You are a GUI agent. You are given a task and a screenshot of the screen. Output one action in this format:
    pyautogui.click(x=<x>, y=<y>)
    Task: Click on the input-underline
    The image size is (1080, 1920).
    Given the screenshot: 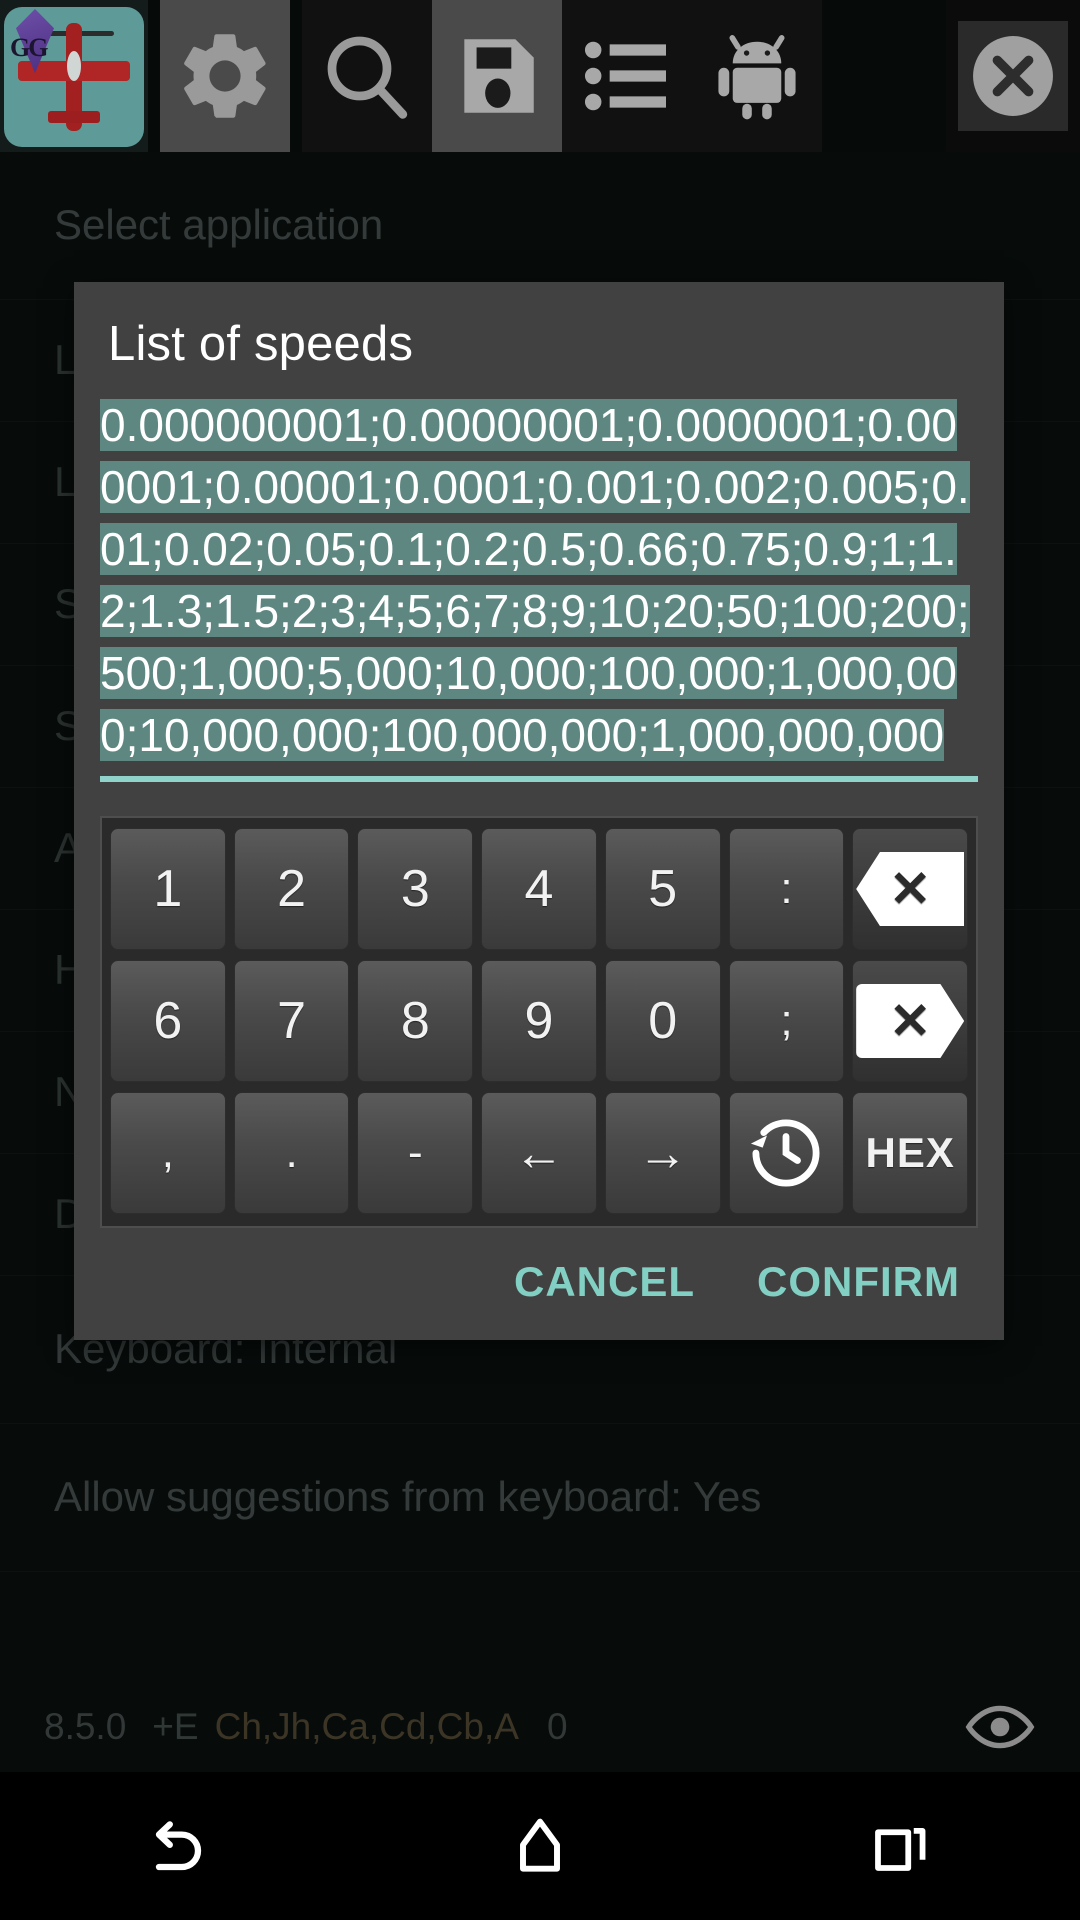 What is the action you would take?
    pyautogui.click(x=539, y=779)
    